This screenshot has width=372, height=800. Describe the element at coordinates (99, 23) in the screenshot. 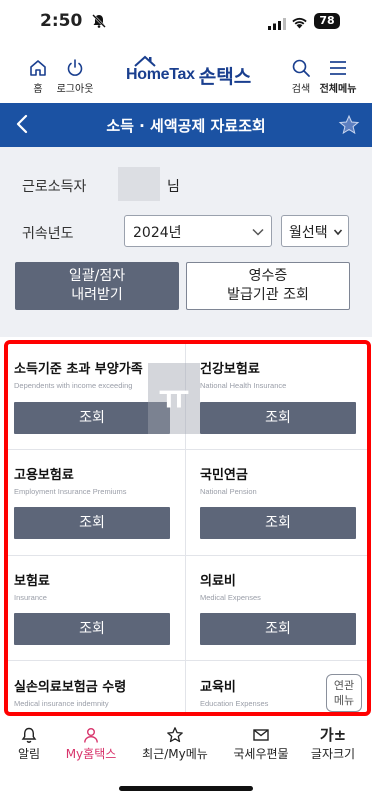

I see `silent-bell-icon` at that location.